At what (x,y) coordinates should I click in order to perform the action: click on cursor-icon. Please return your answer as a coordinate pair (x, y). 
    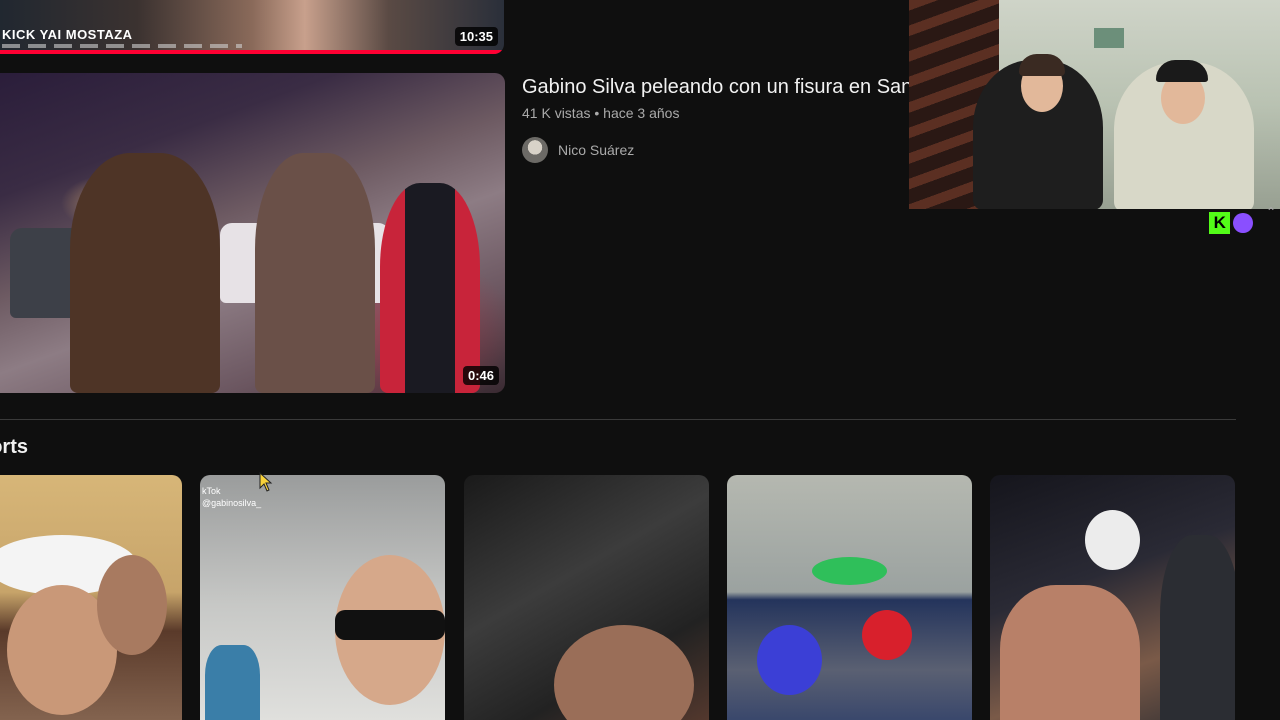
    Looking at the image, I should click on (266, 482).